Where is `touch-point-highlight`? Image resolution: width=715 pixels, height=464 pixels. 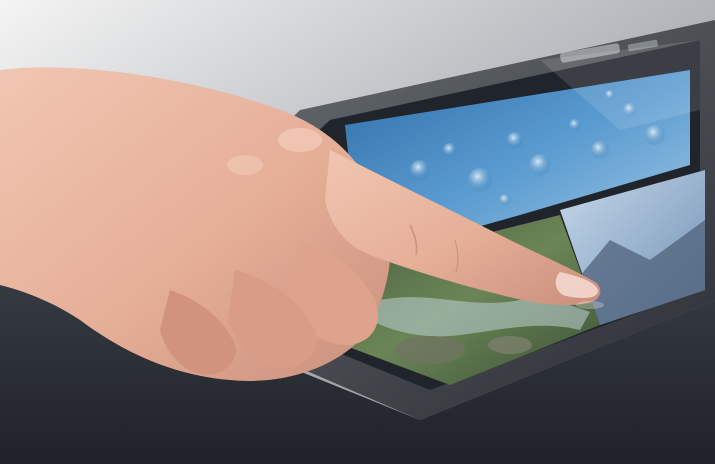
touch-point-highlight is located at coordinates (590, 305).